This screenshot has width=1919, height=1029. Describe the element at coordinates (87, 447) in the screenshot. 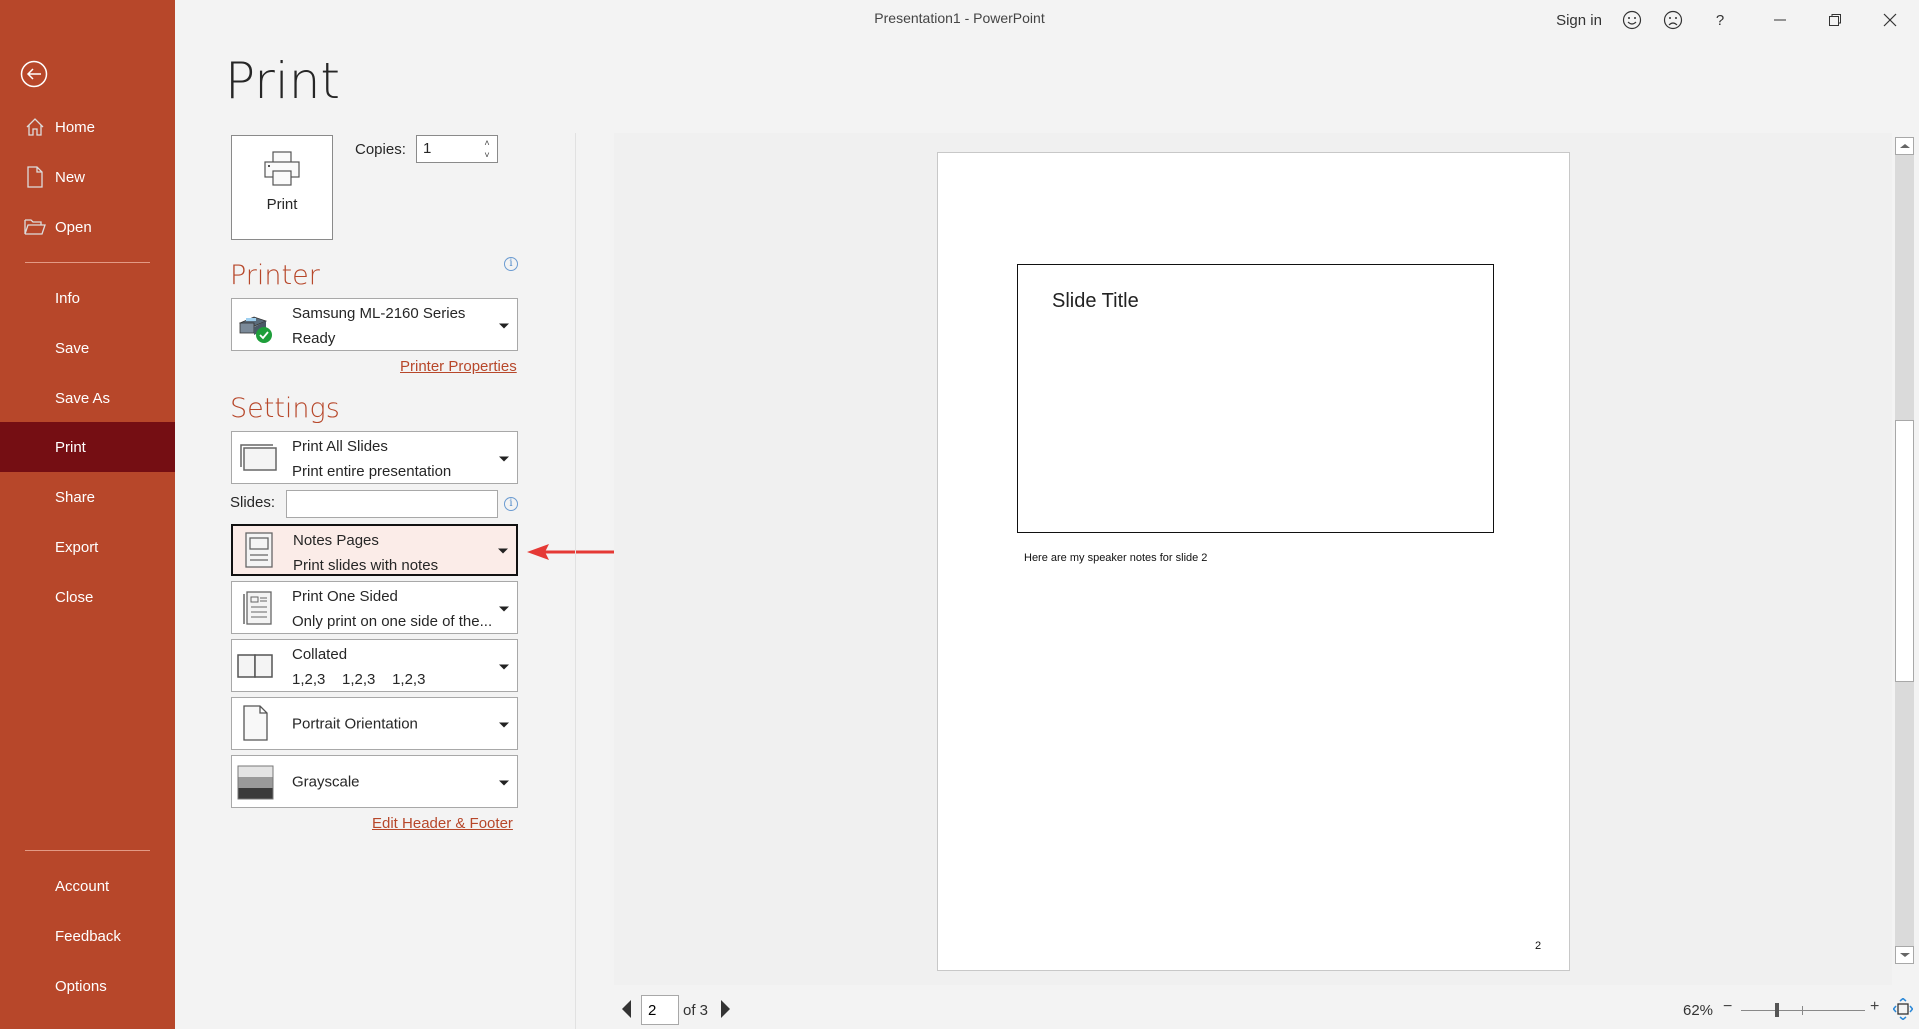

I see `sidebar-item-print: Print` at that location.